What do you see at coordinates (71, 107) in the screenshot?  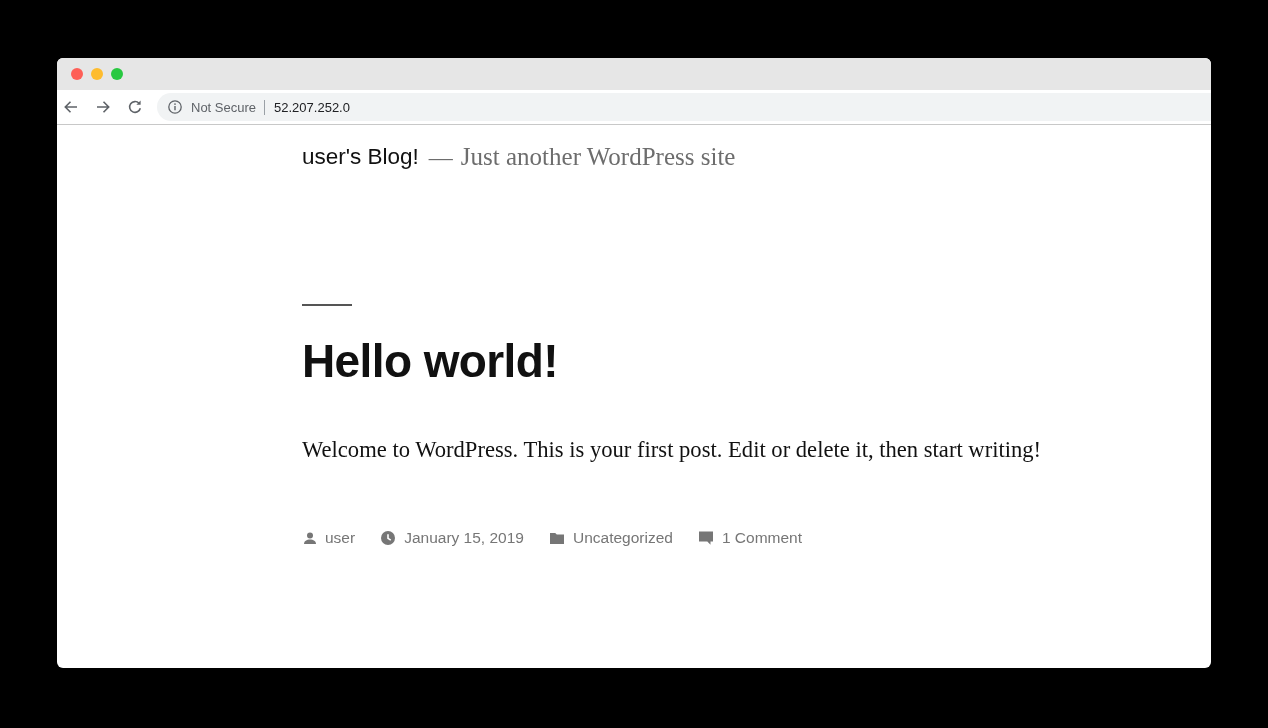 I see `back-icon` at bounding box center [71, 107].